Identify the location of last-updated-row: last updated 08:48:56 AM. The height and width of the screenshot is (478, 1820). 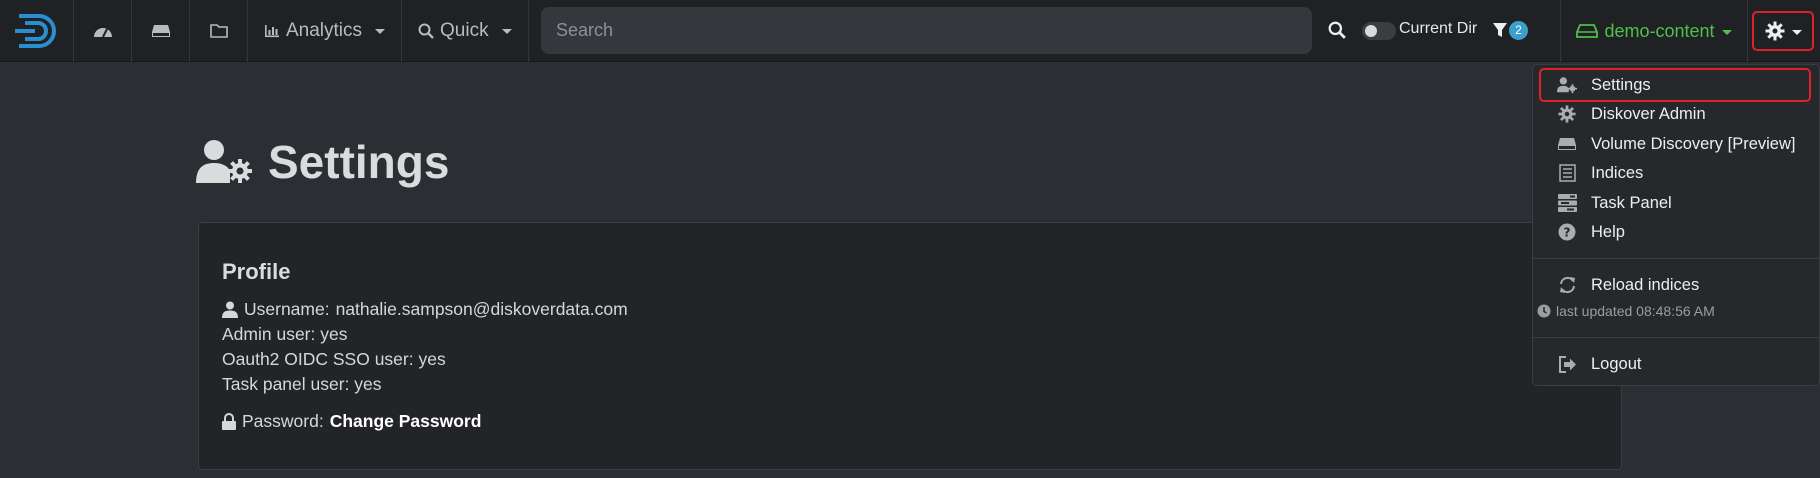
(1626, 311).